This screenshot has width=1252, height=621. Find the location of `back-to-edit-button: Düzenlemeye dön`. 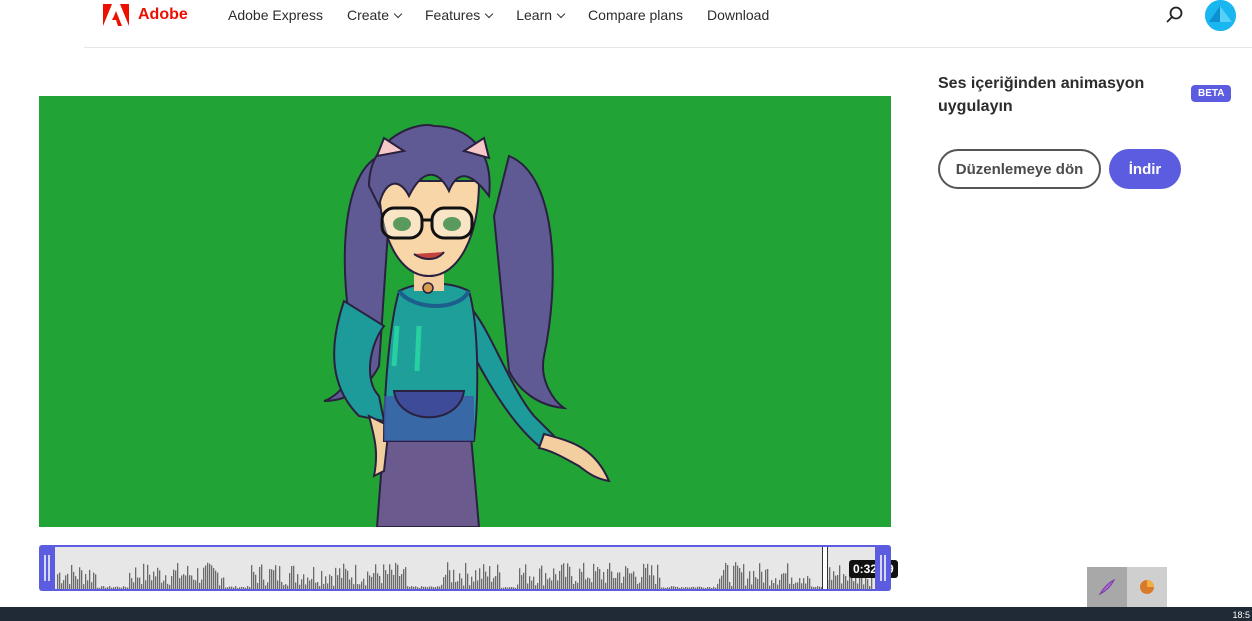

back-to-edit-button: Düzenlemeye dön is located at coordinates (1019, 169).